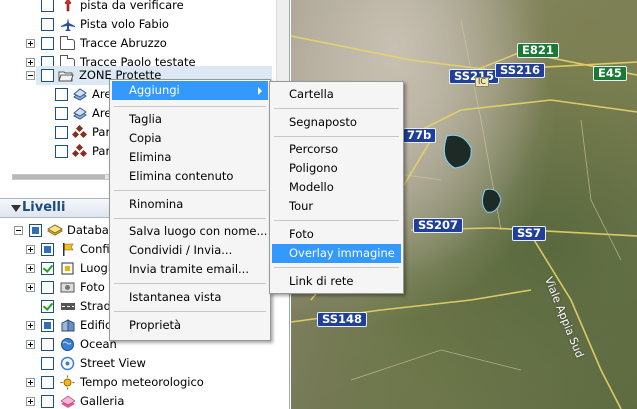  Describe the element at coordinates (68, 249) in the screenshot. I see `flag-icon` at that location.